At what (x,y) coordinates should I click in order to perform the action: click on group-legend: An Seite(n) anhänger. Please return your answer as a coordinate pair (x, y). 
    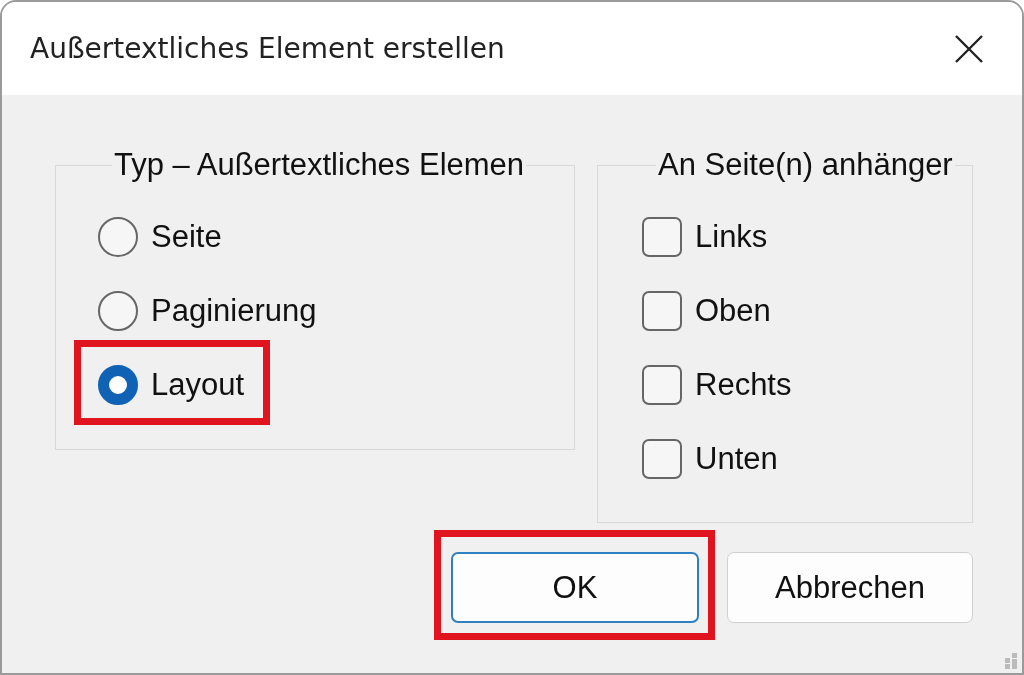
    Looking at the image, I should click on (805, 165).